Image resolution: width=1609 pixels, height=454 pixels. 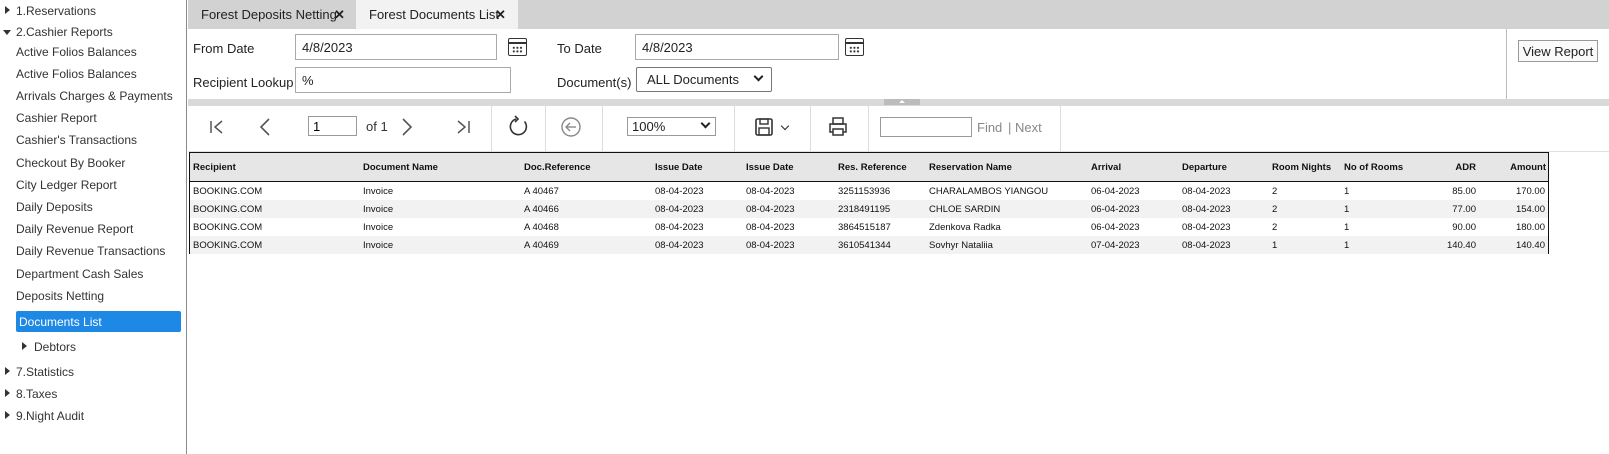 What do you see at coordinates (94, 96) in the screenshot?
I see `tree-item: Arrivals Charges & Payments` at bounding box center [94, 96].